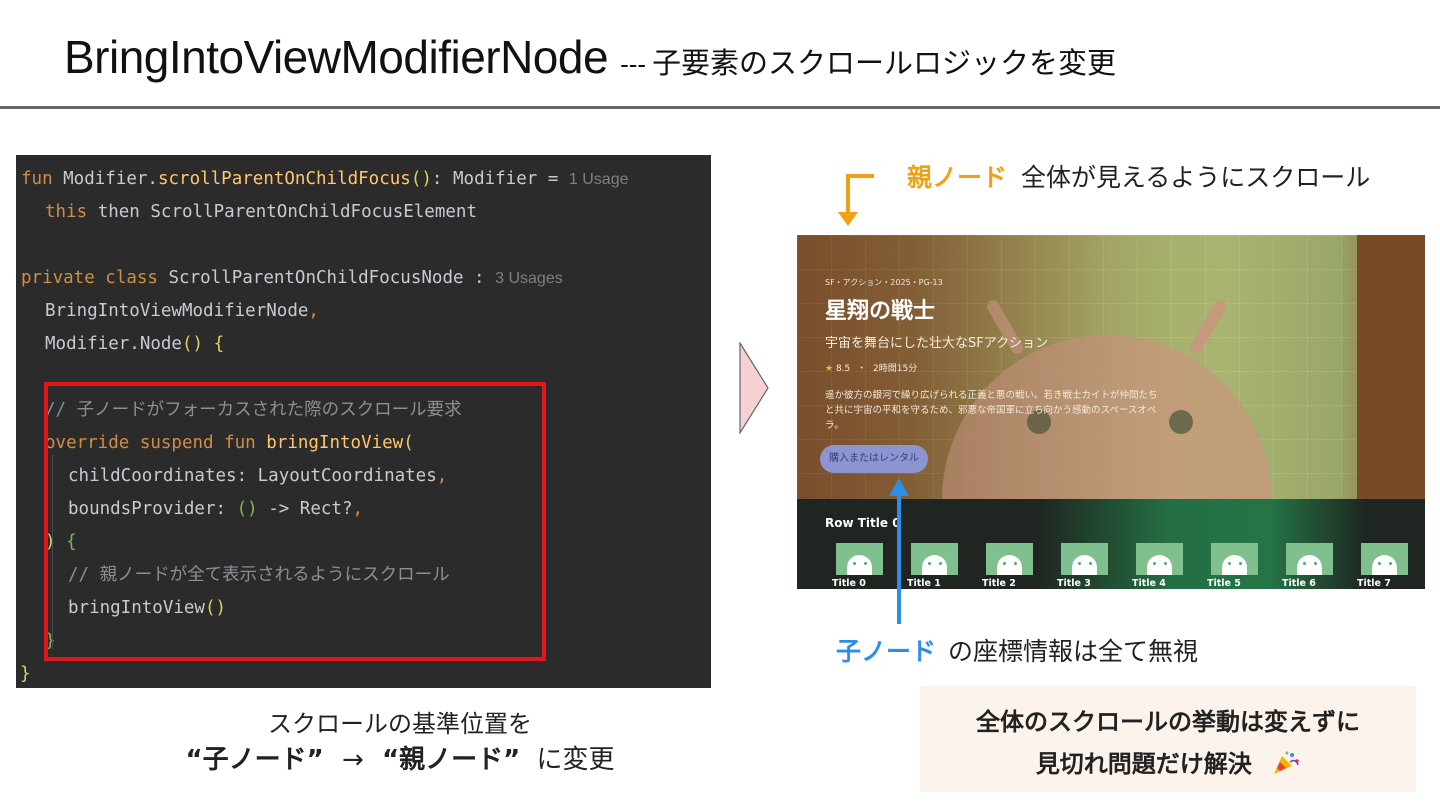 Image resolution: width=1440 pixels, height=810 pixels. Describe the element at coordinates (874, 459) in the screenshot. I see `buy-or-rent-button: 購入またはレンタル` at that location.